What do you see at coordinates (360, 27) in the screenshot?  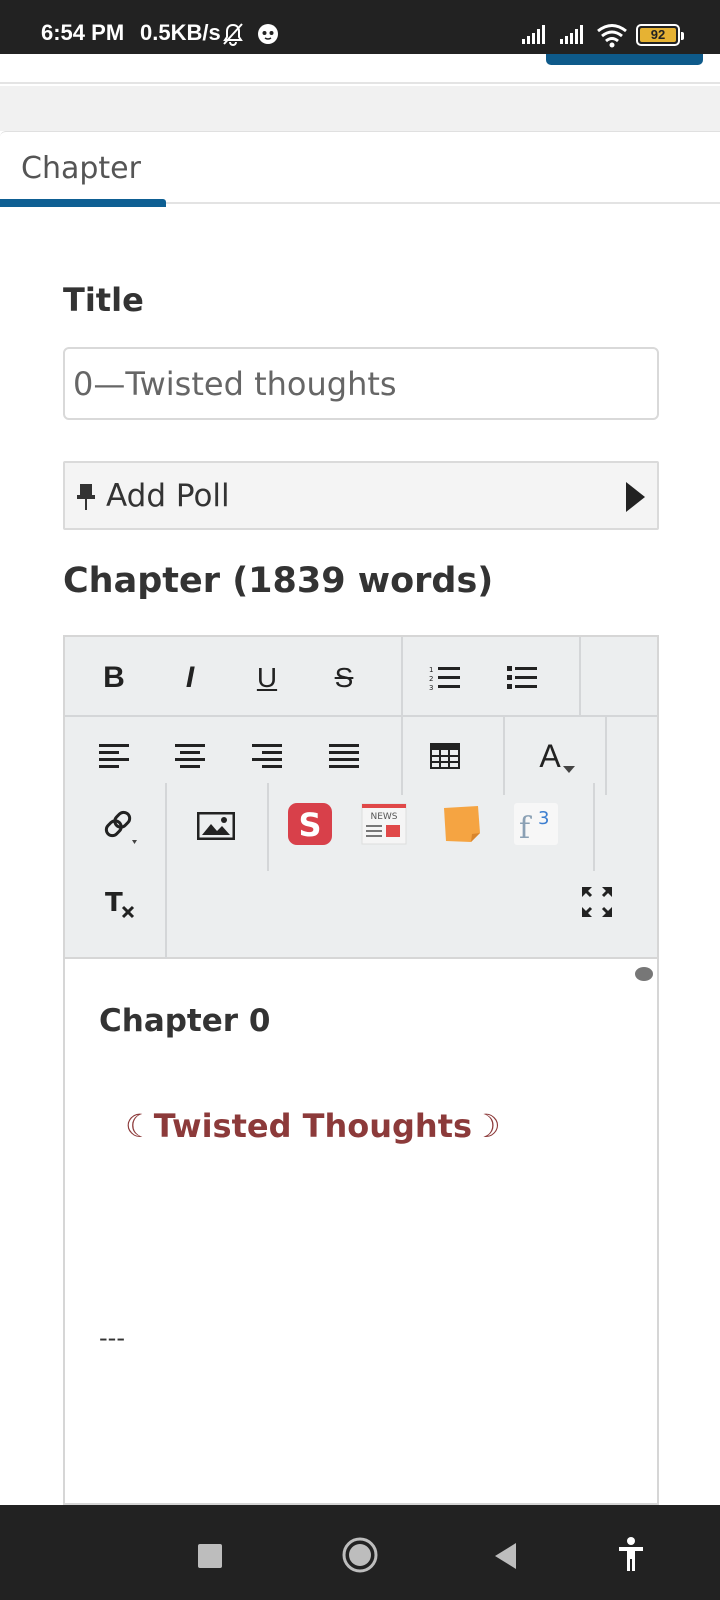 I see `status-bar: 6:54 PM 0.5KB/s 92` at bounding box center [360, 27].